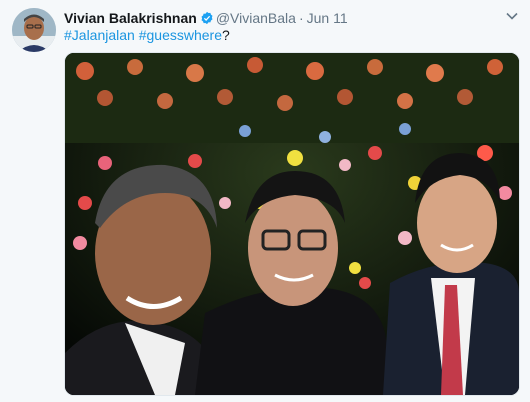  Describe the element at coordinates (226, 35) in the screenshot. I see `tweet-text-suffix: ?` at that location.